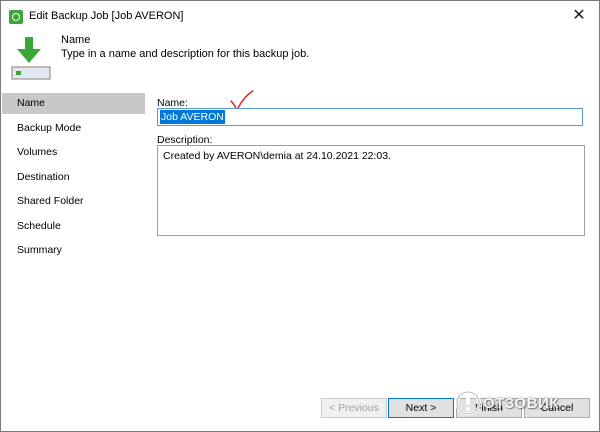 The width and height of the screenshot is (600, 432). What do you see at coordinates (39, 250) in the screenshot?
I see `sidebar-item-label: Summary` at bounding box center [39, 250].